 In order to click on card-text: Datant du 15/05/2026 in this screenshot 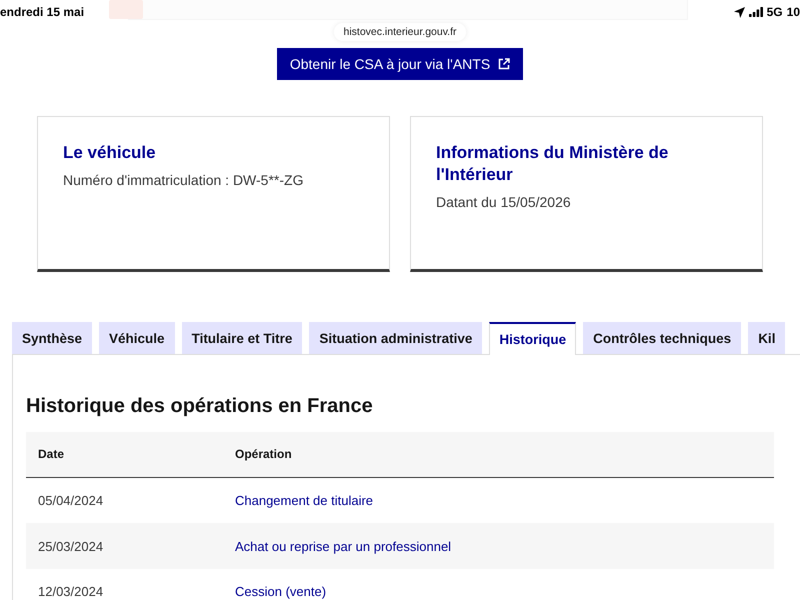, I will do `click(504, 202)`.